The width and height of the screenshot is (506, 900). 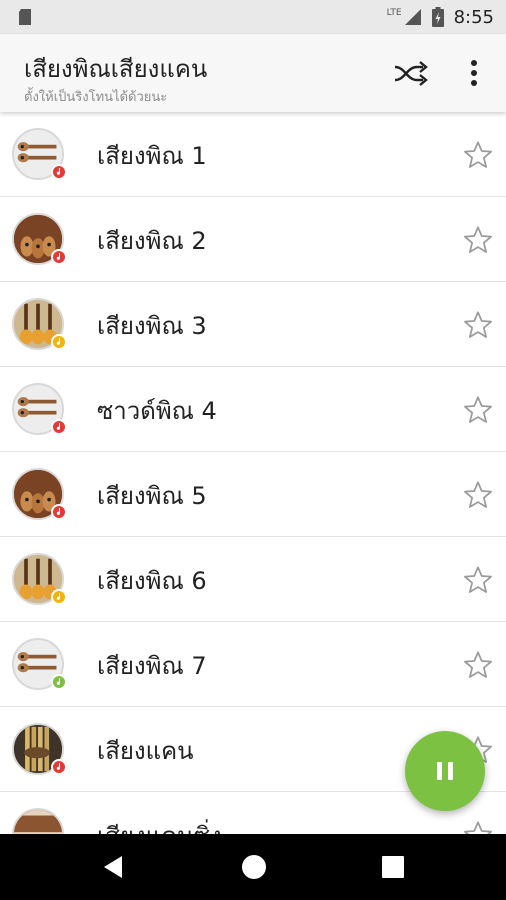 What do you see at coordinates (412, 17) in the screenshot?
I see `signal-icon` at bounding box center [412, 17].